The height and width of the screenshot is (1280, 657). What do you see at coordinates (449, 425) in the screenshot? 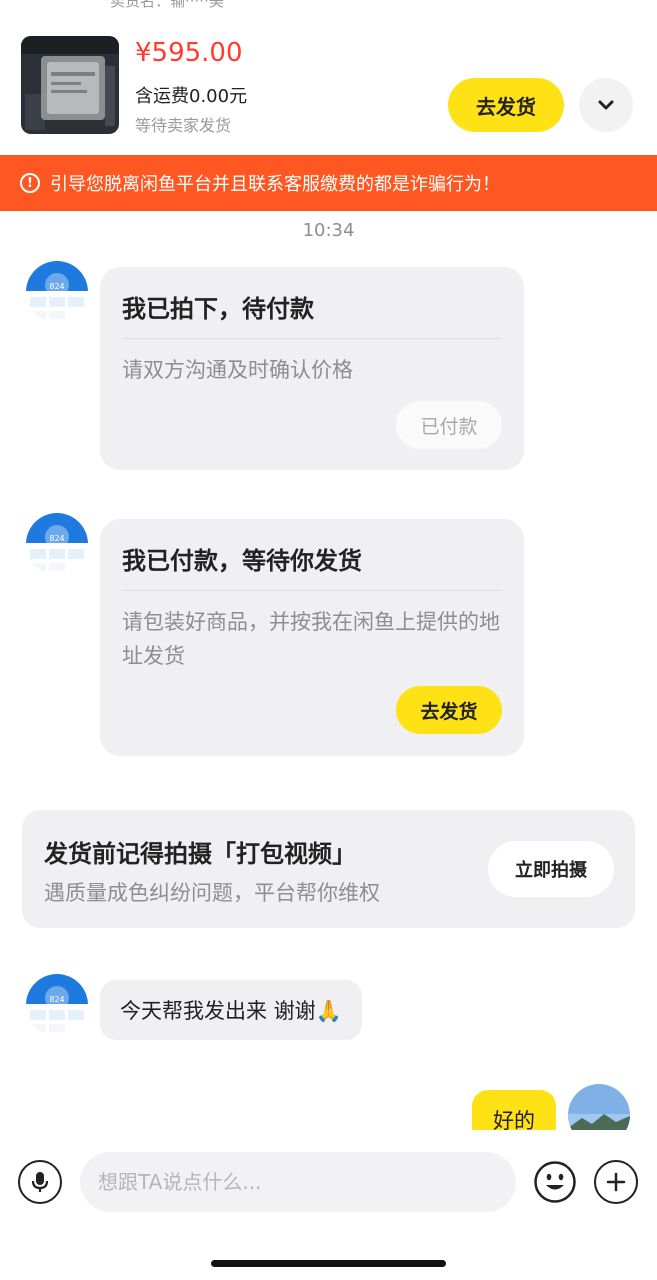
I see `paid-button: 已付款` at bounding box center [449, 425].